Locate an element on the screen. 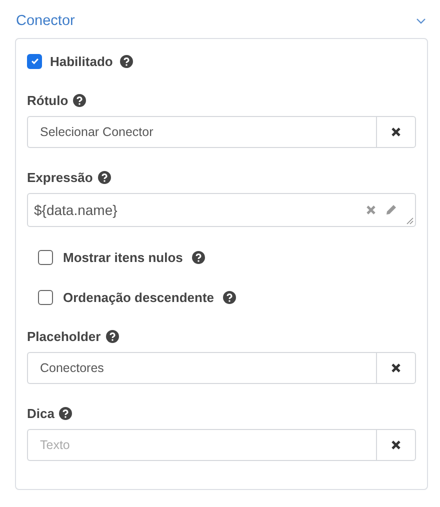 This screenshot has width=440, height=507. chevron-icon is located at coordinates (421, 21).